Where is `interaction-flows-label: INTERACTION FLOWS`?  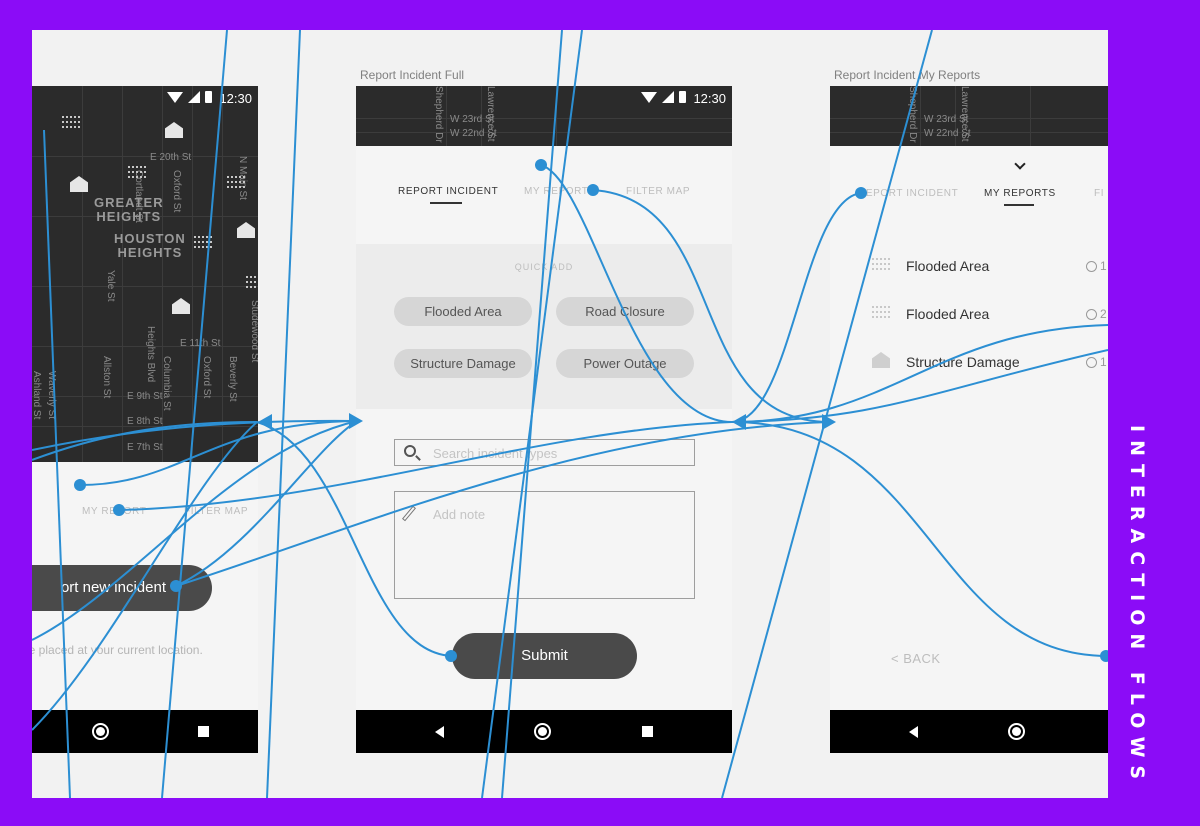
interaction-flows-label: INTERACTION FLOWS is located at coordinates (1137, 606).